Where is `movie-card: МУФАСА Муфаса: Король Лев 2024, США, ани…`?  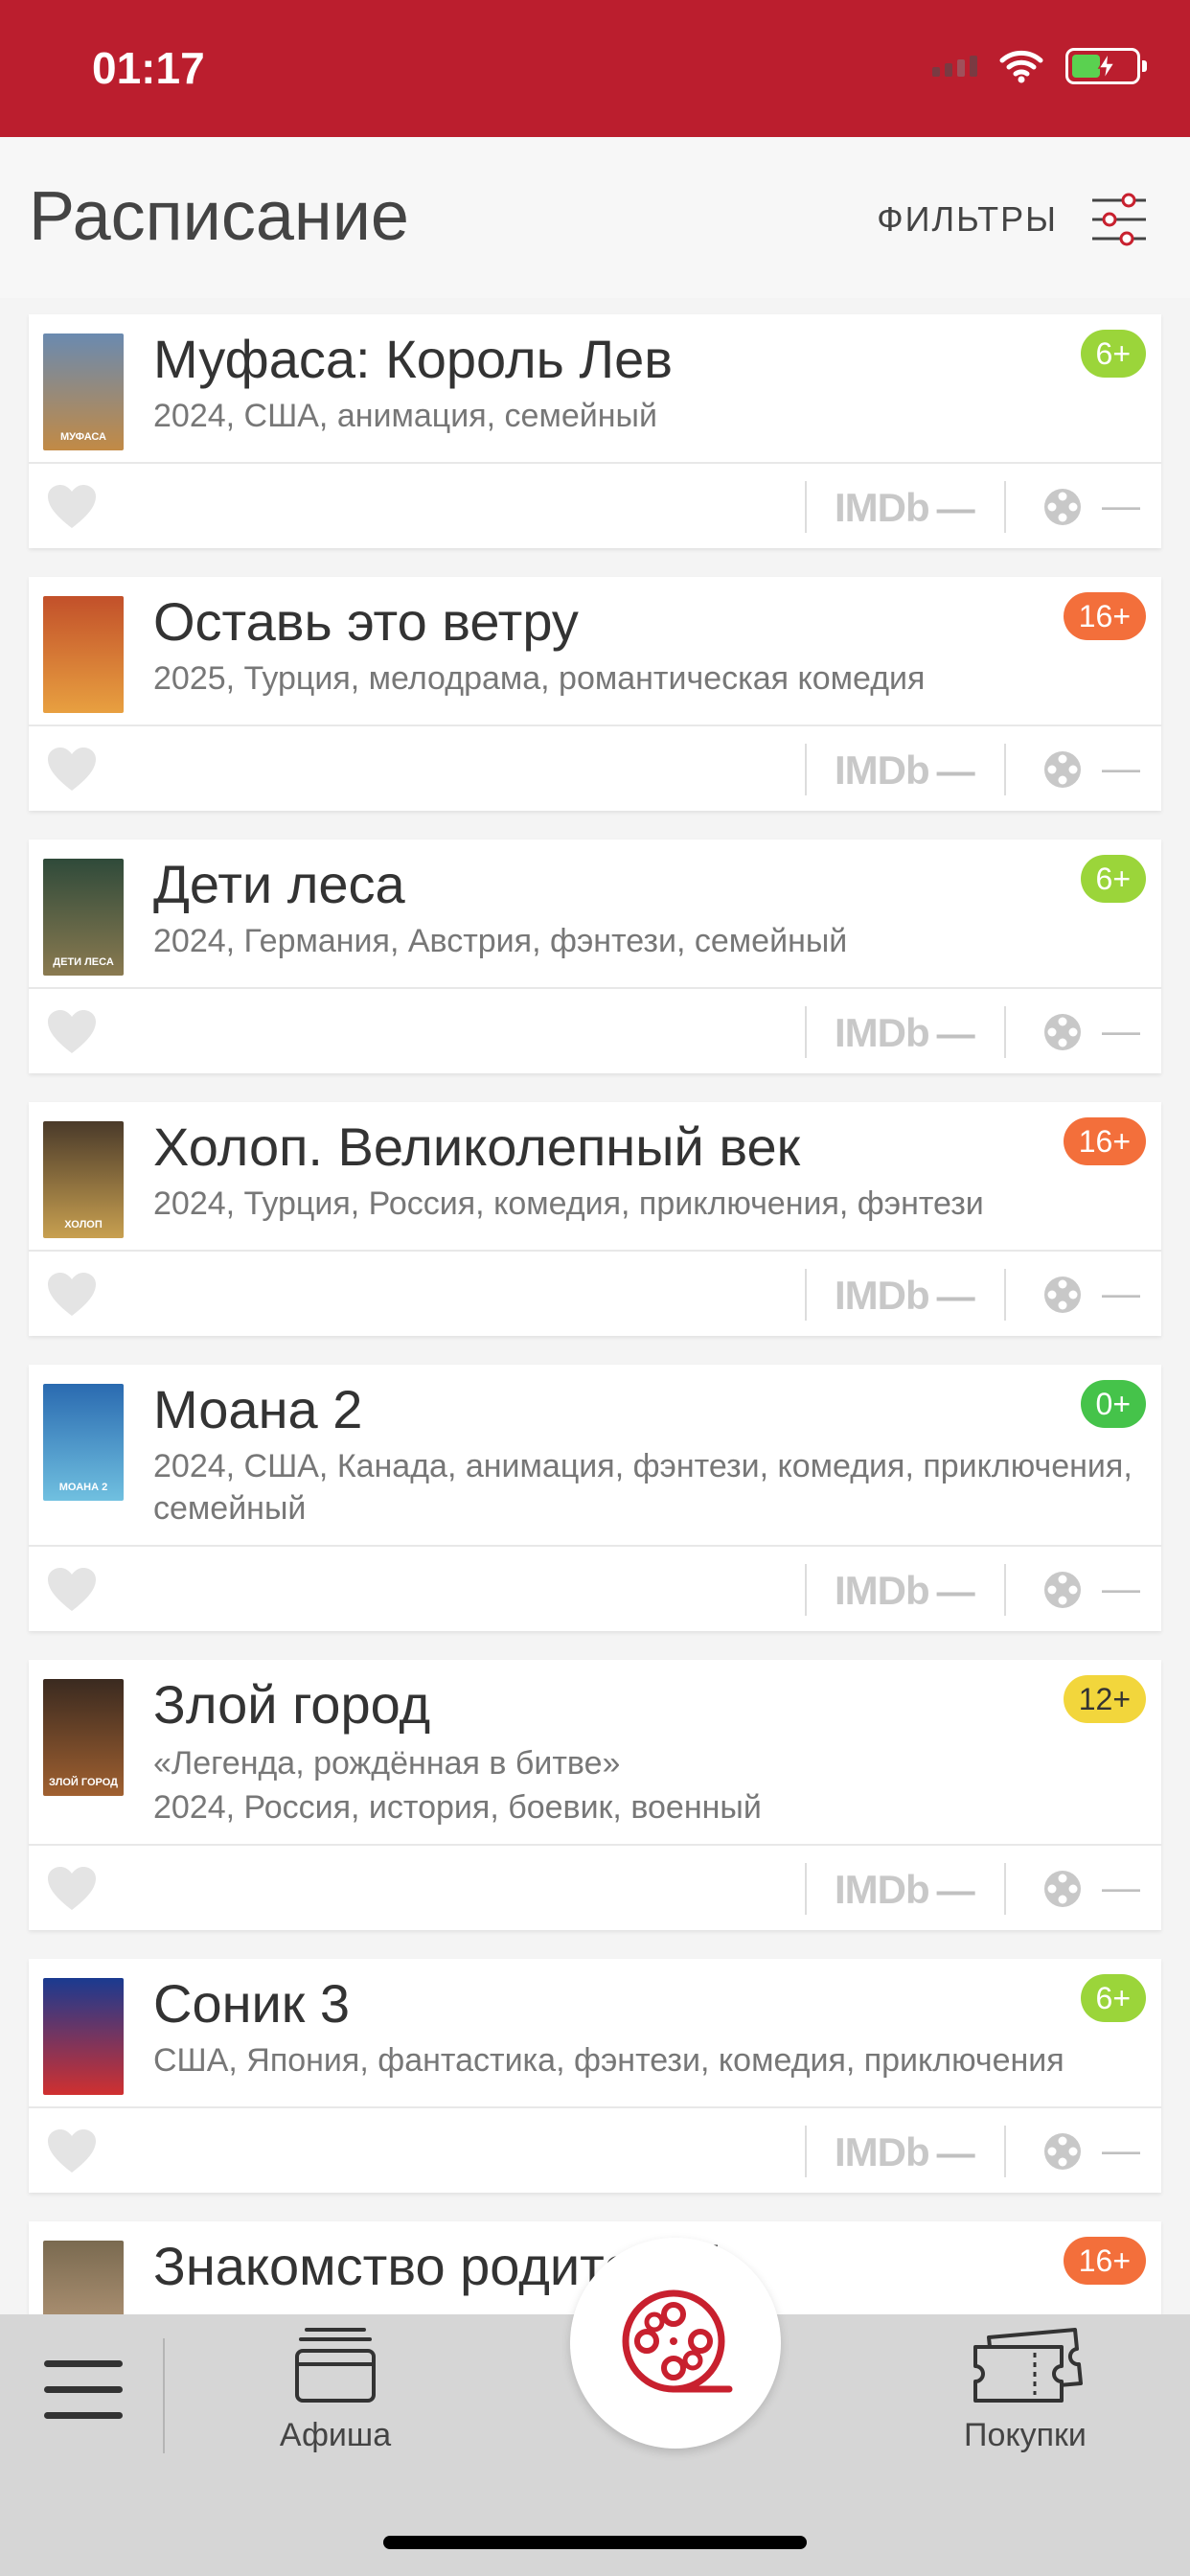
movie-card: МУФАСА Муфаса: Король Лев 2024, США, ани… is located at coordinates (595, 431).